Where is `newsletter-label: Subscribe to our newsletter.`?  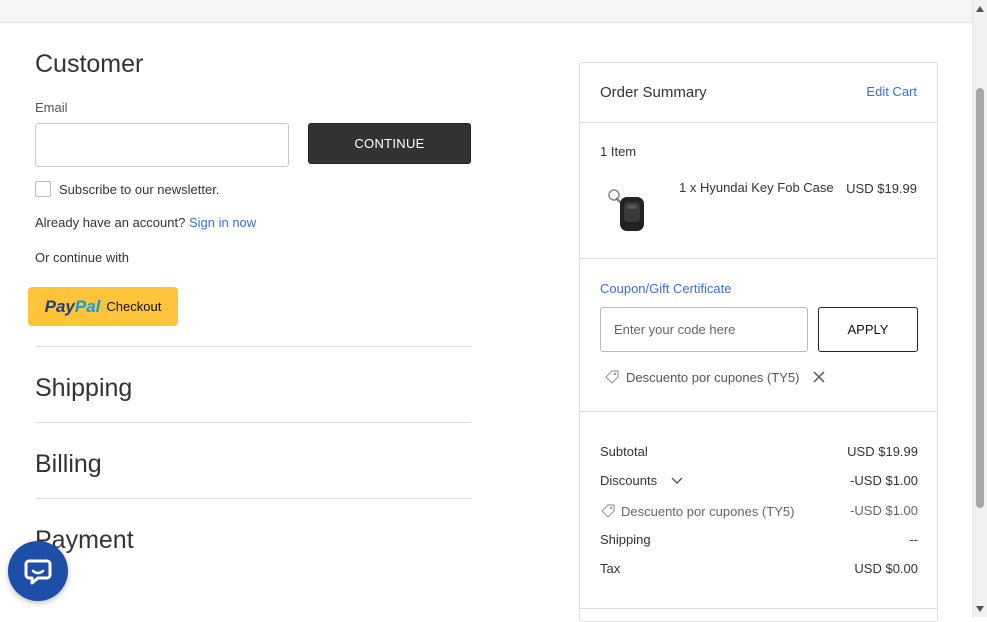 newsletter-label: Subscribe to our newsletter. is located at coordinates (139, 189).